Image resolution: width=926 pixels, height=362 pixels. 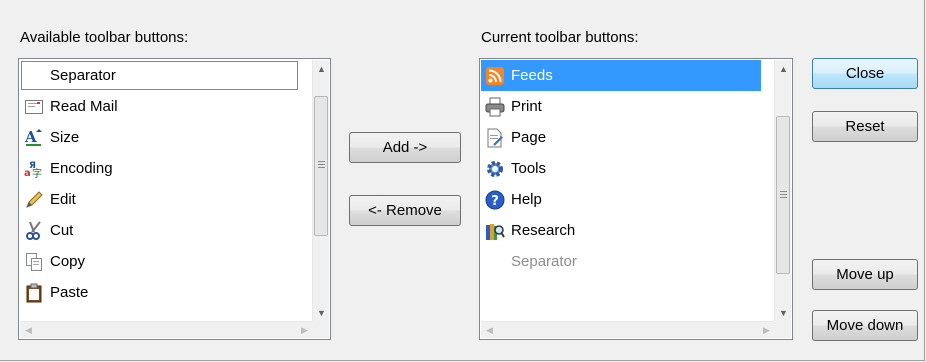 I want to click on available-item-paste: Paste, so click(x=166, y=292).